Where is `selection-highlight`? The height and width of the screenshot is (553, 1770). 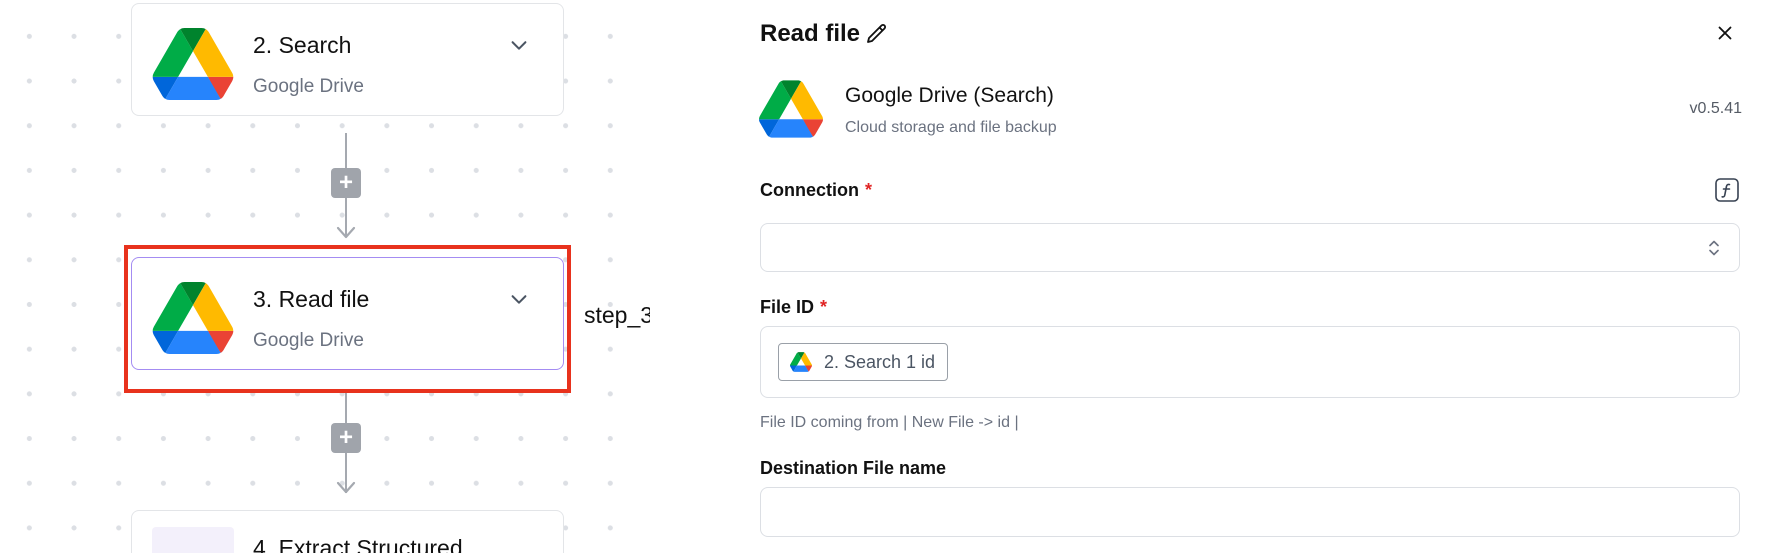
selection-highlight is located at coordinates (347, 319).